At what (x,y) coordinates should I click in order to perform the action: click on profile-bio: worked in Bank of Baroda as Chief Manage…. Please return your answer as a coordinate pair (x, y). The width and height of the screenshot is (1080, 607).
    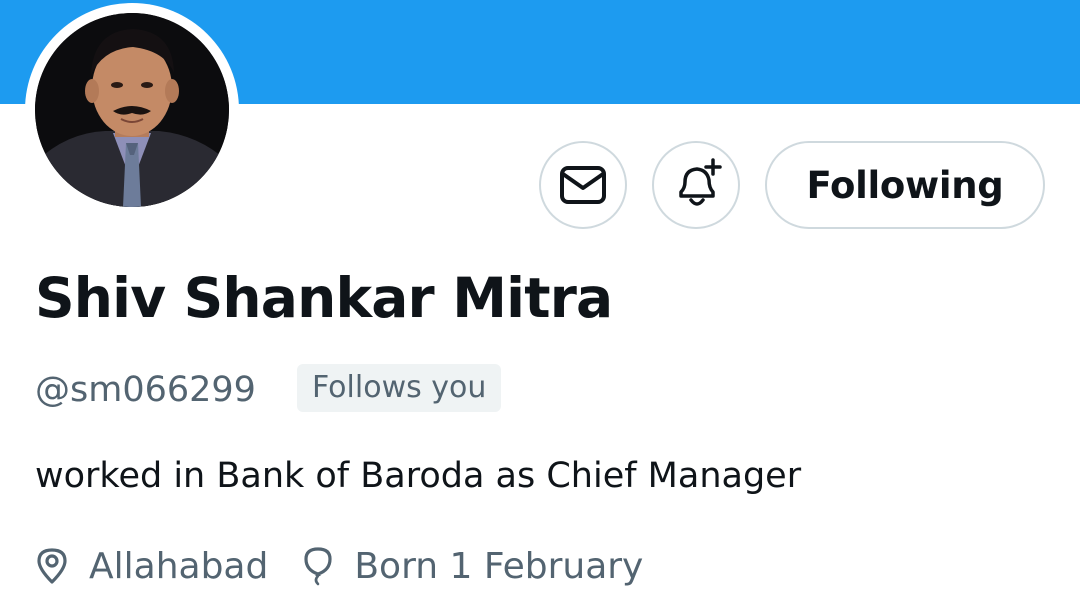
    Looking at the image, I should click on (418, 476).